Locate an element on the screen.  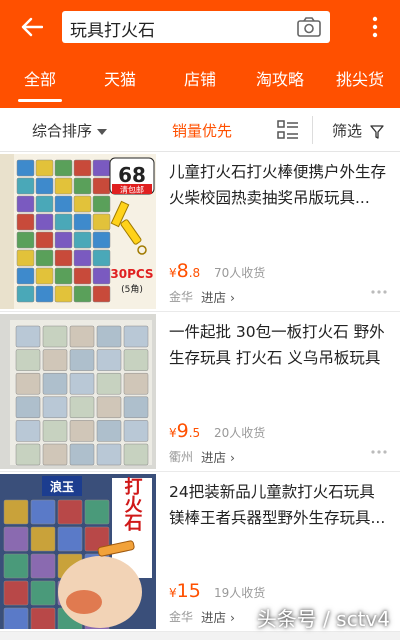
search-query-text: 玩具打火石 is located at coordinates (112, 31).